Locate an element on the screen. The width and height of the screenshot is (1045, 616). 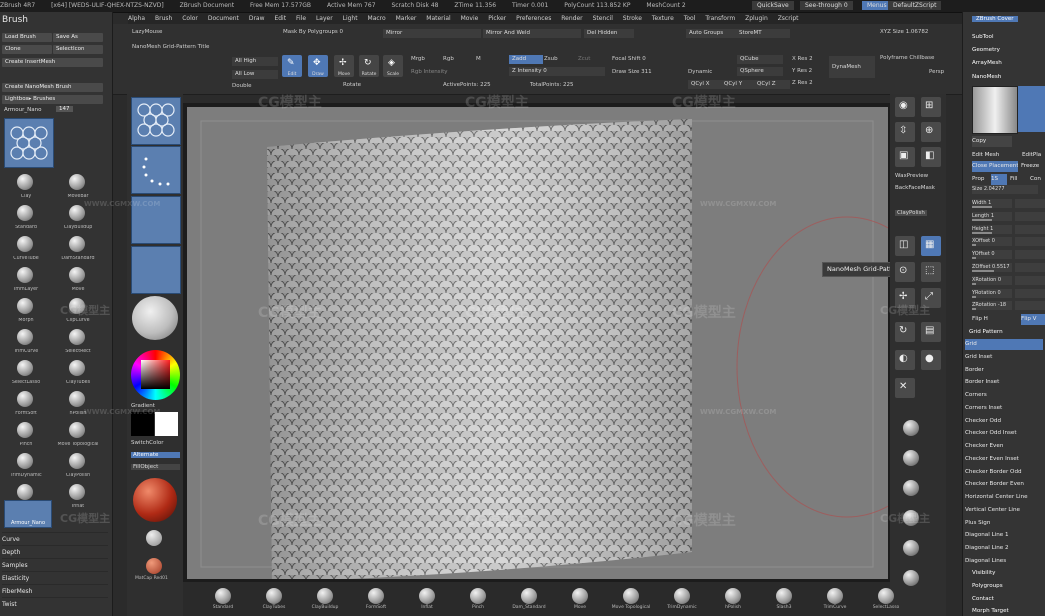
move-mode-button: ✢ Move is located at coordinates (344, 66).